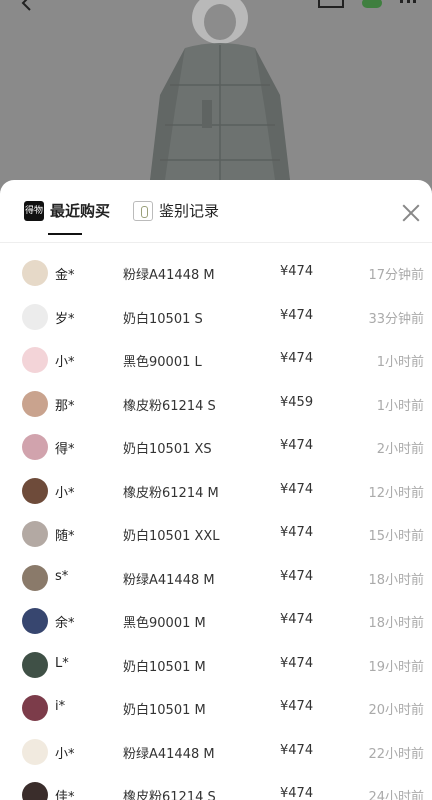  I want to click on purchase-row: L* 奶白10501 M ¥474 19小时前, so click(216, 668).